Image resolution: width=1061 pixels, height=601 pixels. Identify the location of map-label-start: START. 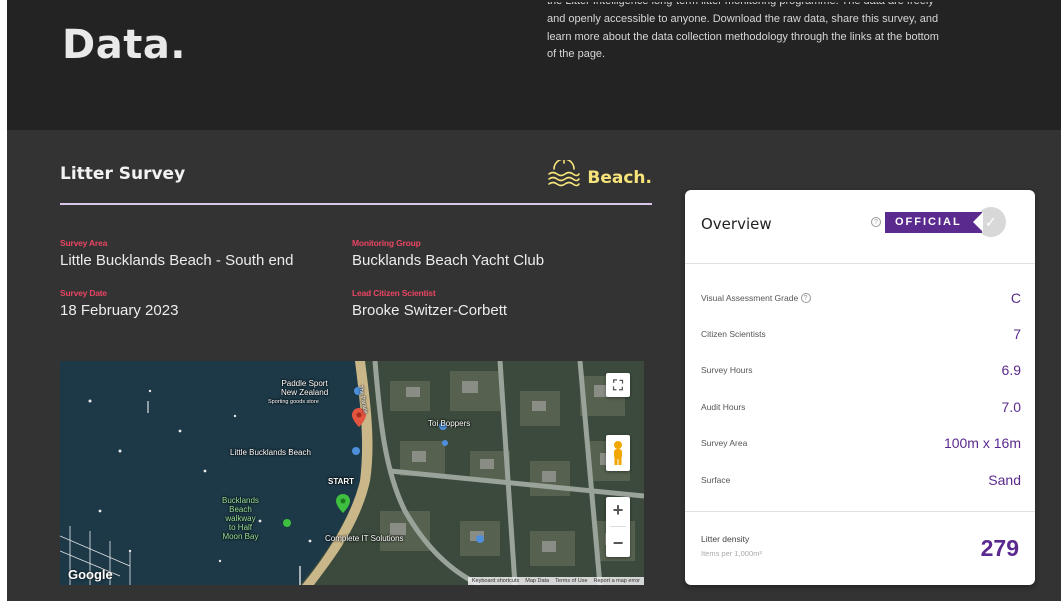
(341, 481).